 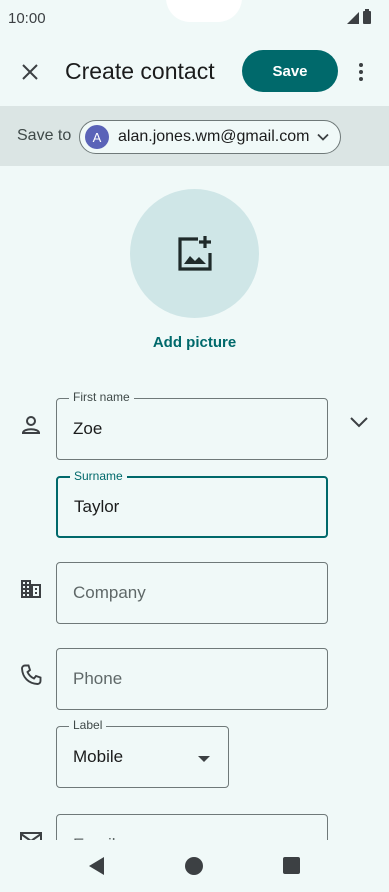 I want to click on signal-icon, so click(x=353, y=17).